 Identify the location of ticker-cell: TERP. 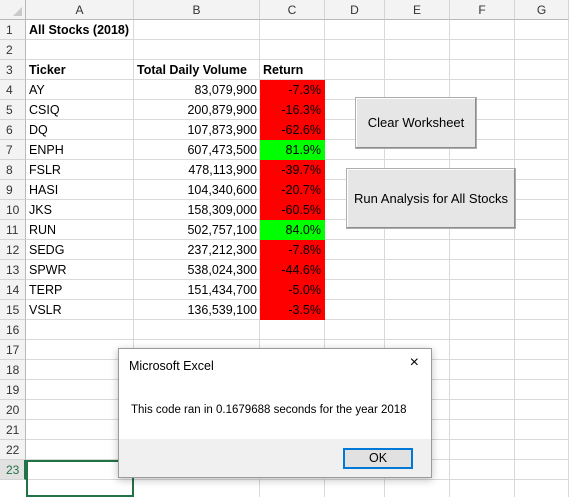
(45, 290).